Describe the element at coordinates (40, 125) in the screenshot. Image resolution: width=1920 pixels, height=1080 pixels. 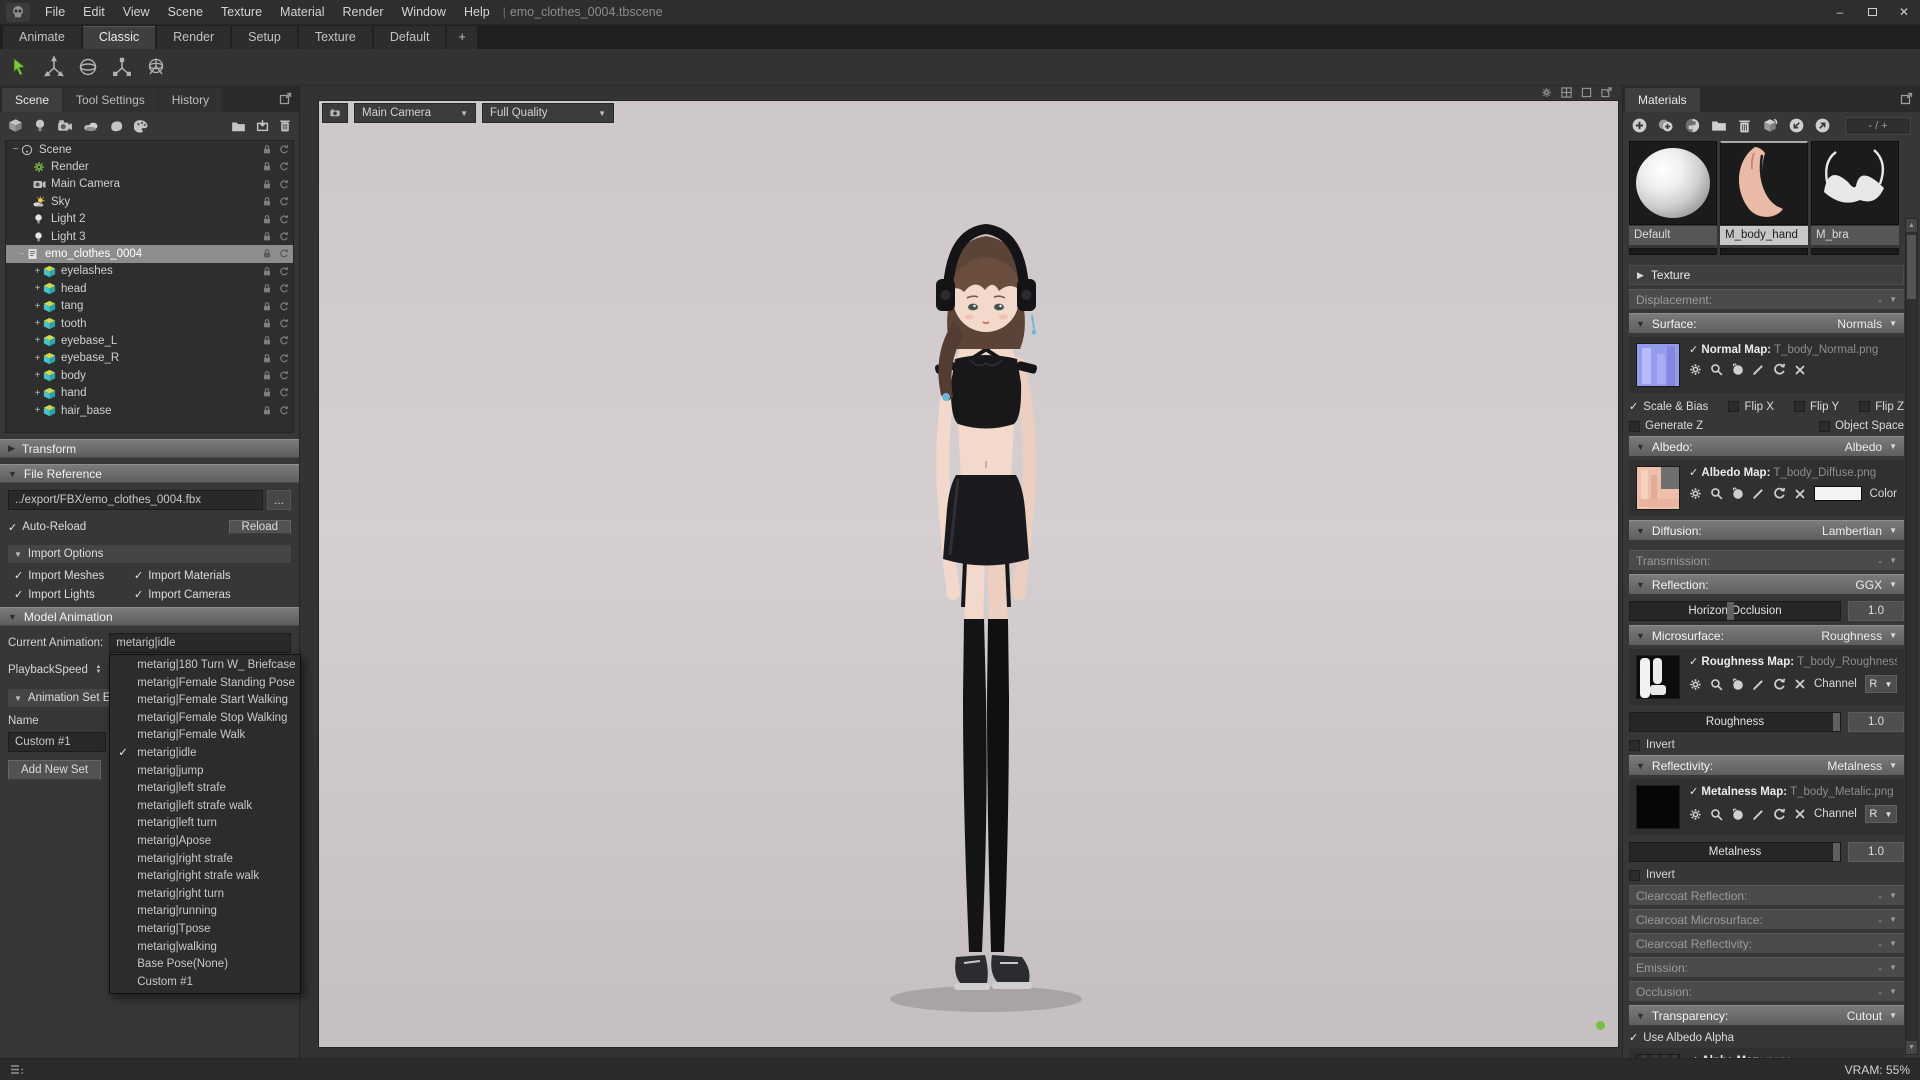
I see `add-light-icon` at that location.